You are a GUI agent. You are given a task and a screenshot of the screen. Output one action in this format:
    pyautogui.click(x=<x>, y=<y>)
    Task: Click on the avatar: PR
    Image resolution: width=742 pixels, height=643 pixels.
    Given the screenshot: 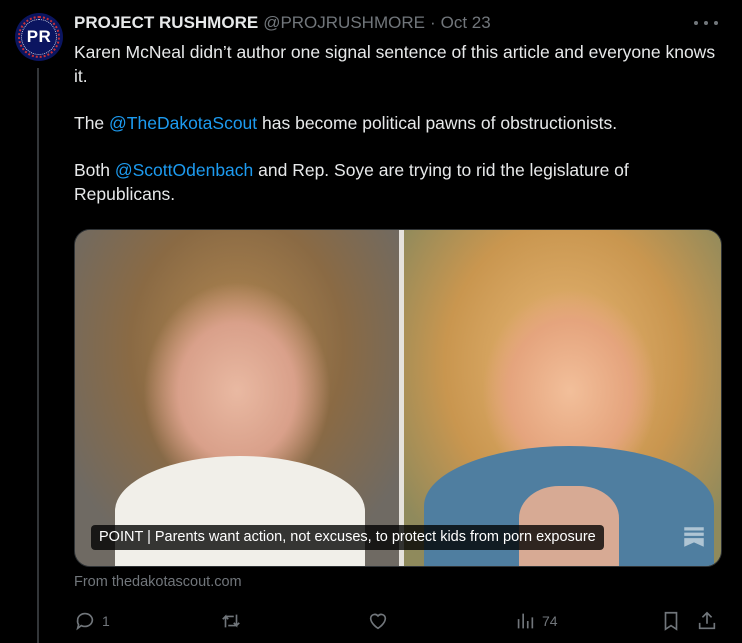 What is the action you would take?
    pyautogui.click(x=39, y=37)
    